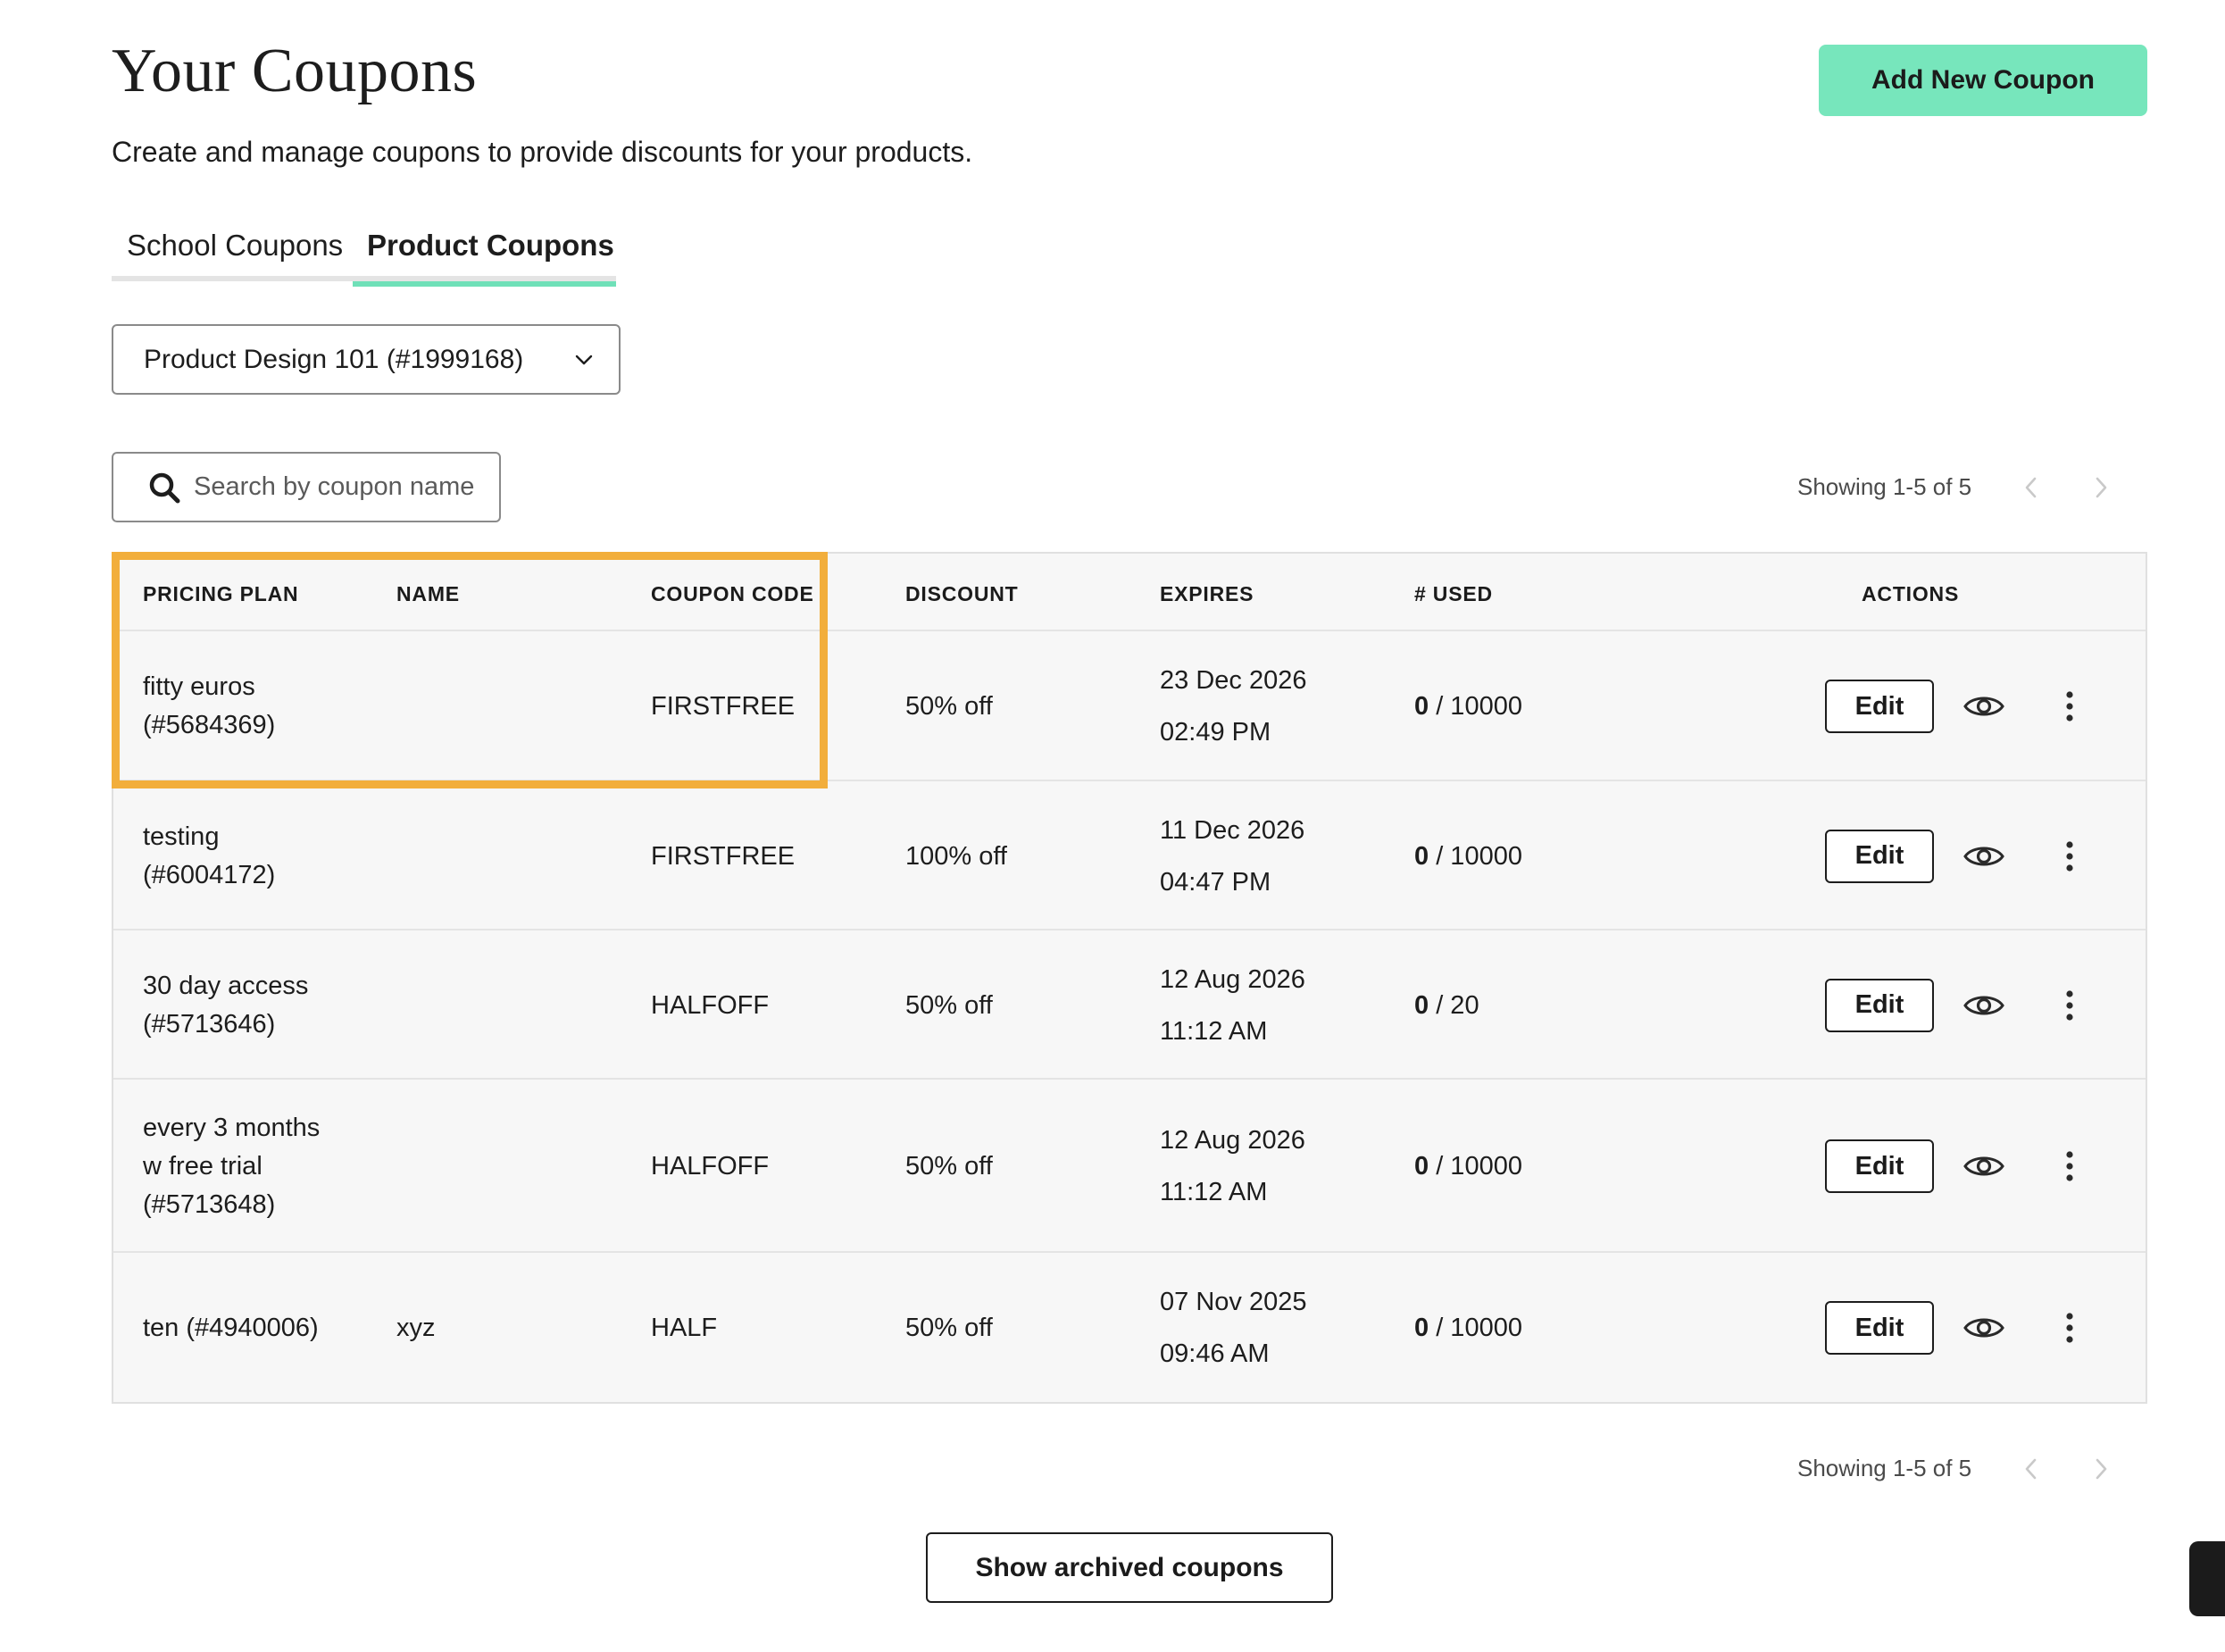 This screenshot has width=2225, height=1652. Describe the element at coordinates (1911, 593) in the screenshot. I see `column-header-actions: ACTIONS` at that location.